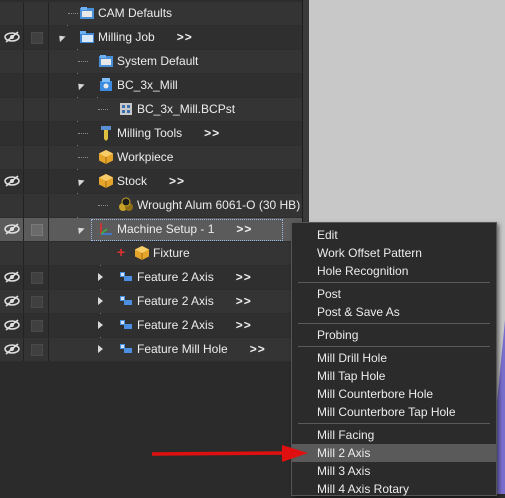  I want to click on menu-item-mill-3-axis: Mill 3 Axis, so click(394, 471).